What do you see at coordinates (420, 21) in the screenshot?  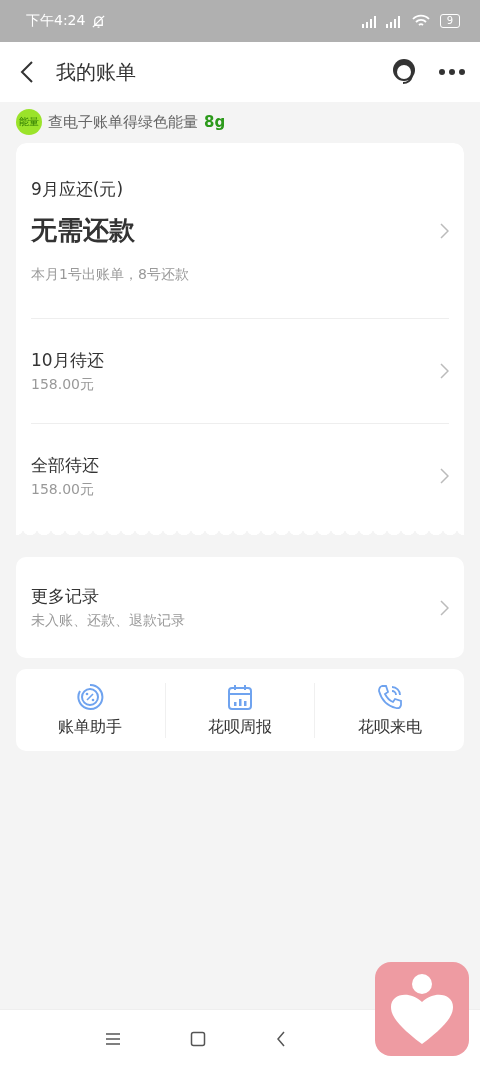 I see `wifi-icon` at bounding box center [420, 21].